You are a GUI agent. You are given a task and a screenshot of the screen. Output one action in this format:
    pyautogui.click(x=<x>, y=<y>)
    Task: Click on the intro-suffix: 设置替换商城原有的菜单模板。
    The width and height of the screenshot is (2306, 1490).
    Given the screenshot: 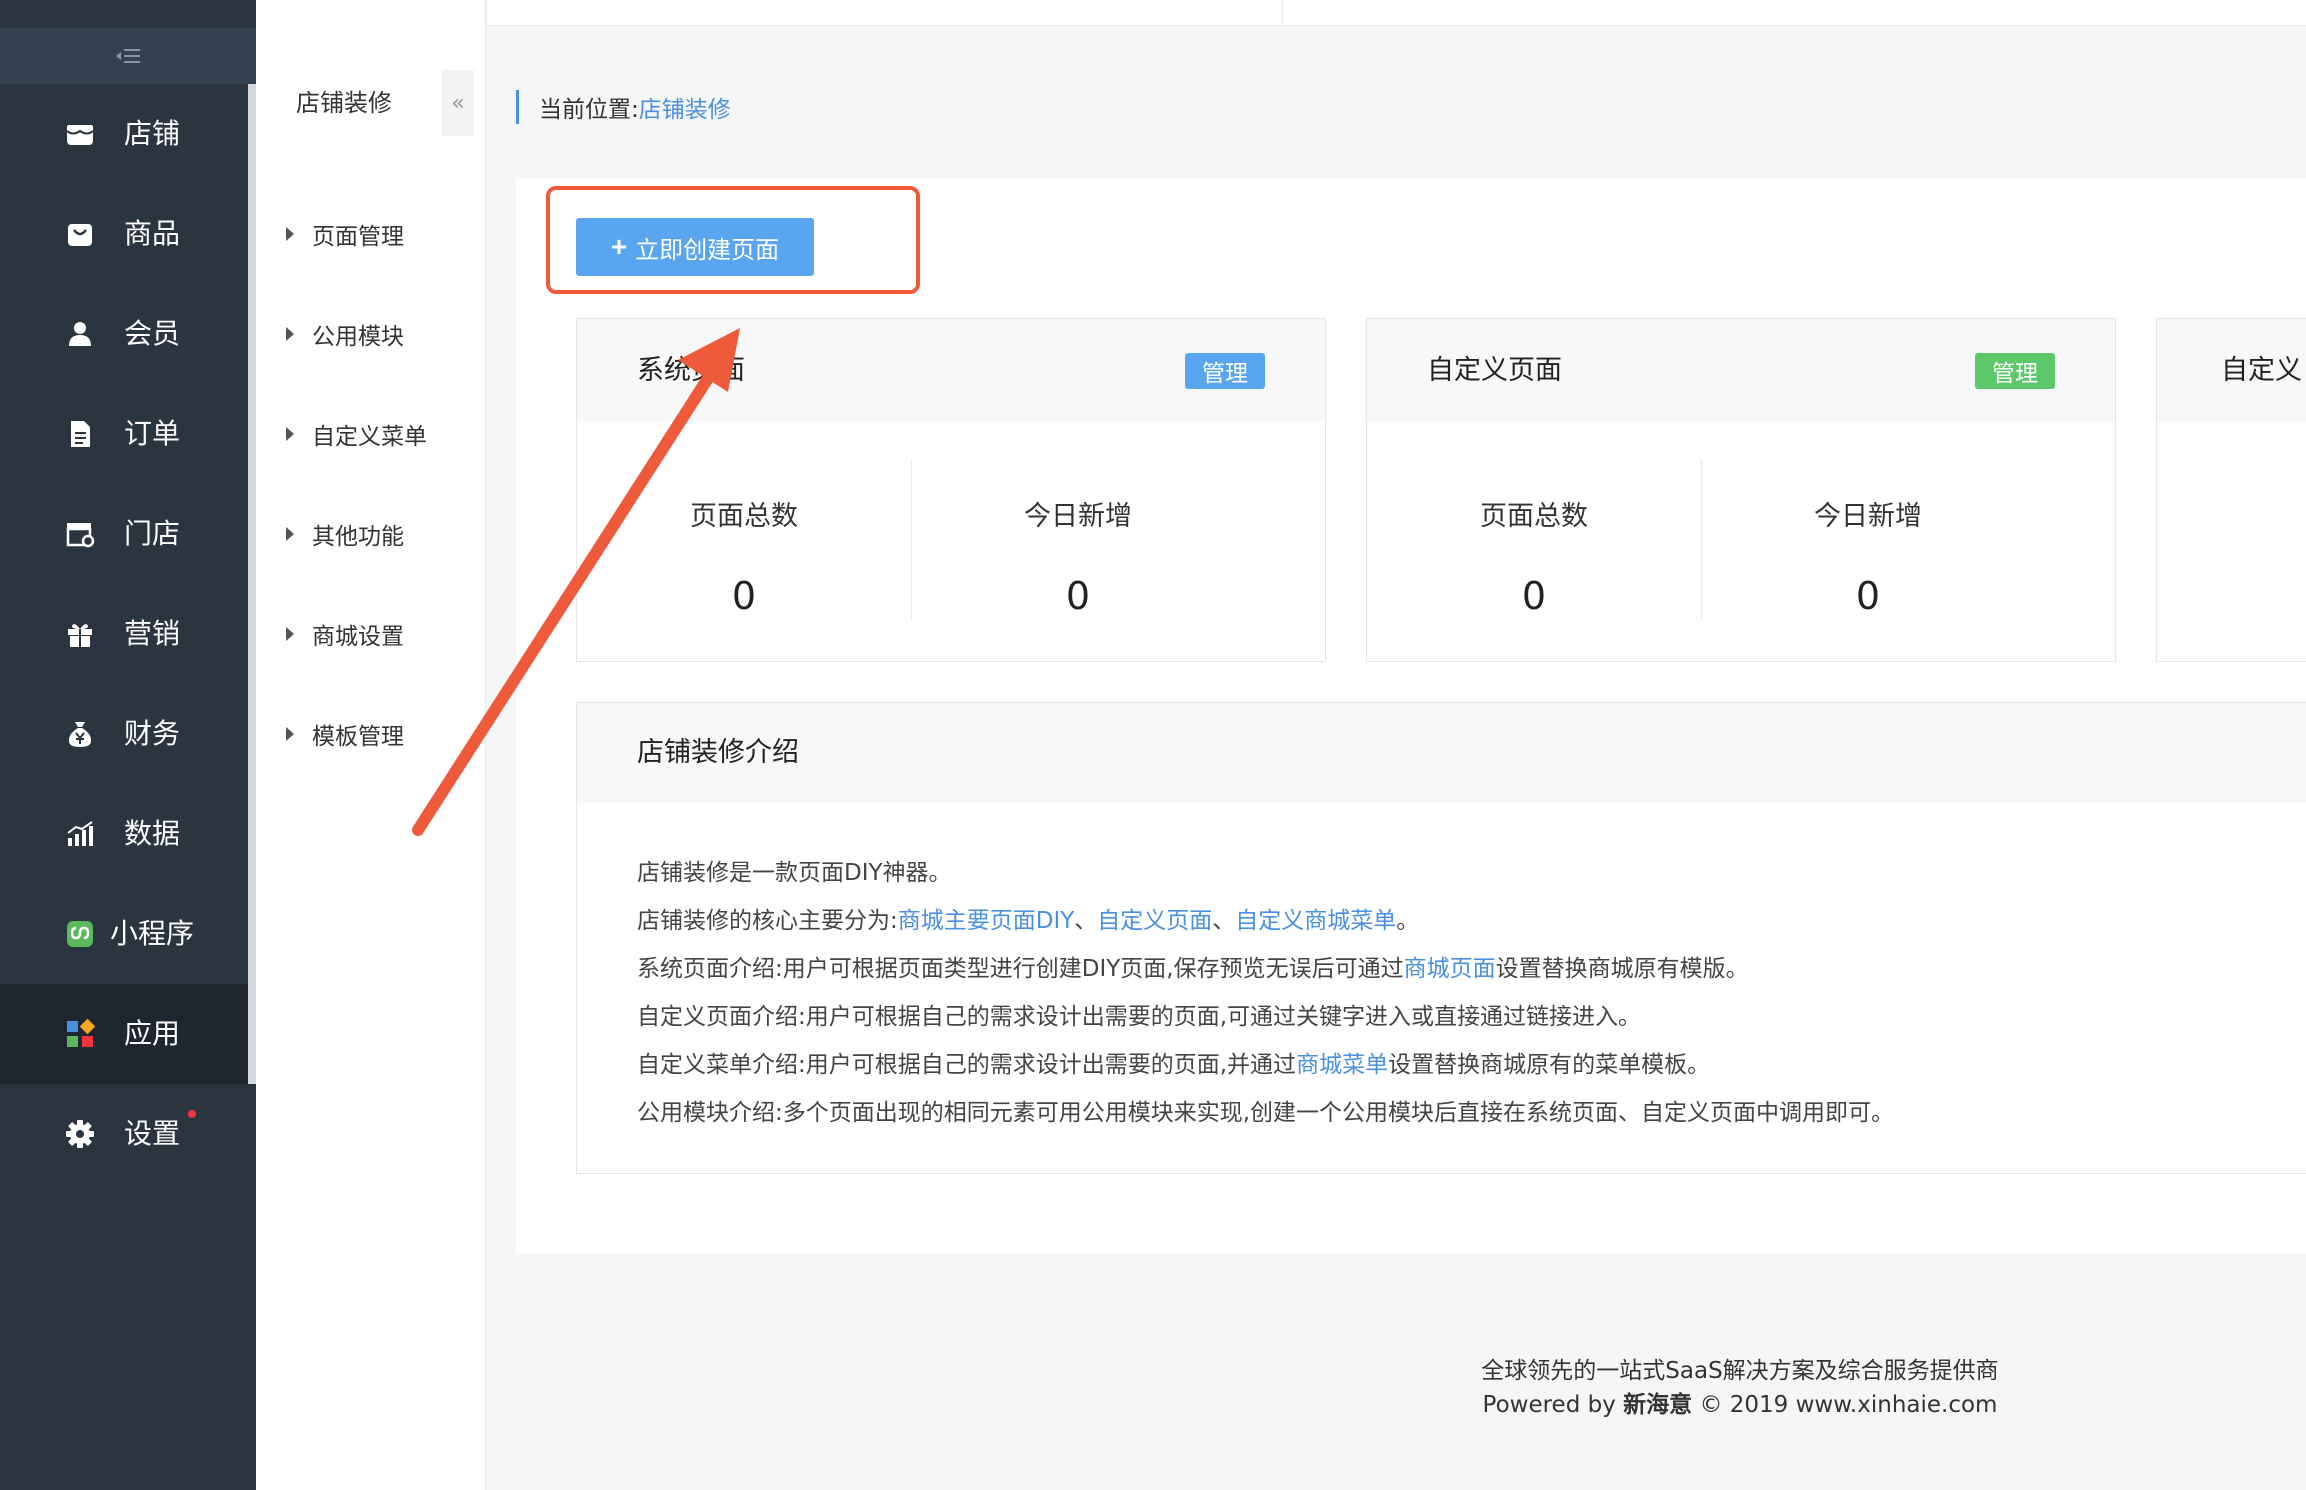 What is the action you would take?
    pyautogui.click(x=1549, y=1065)
    